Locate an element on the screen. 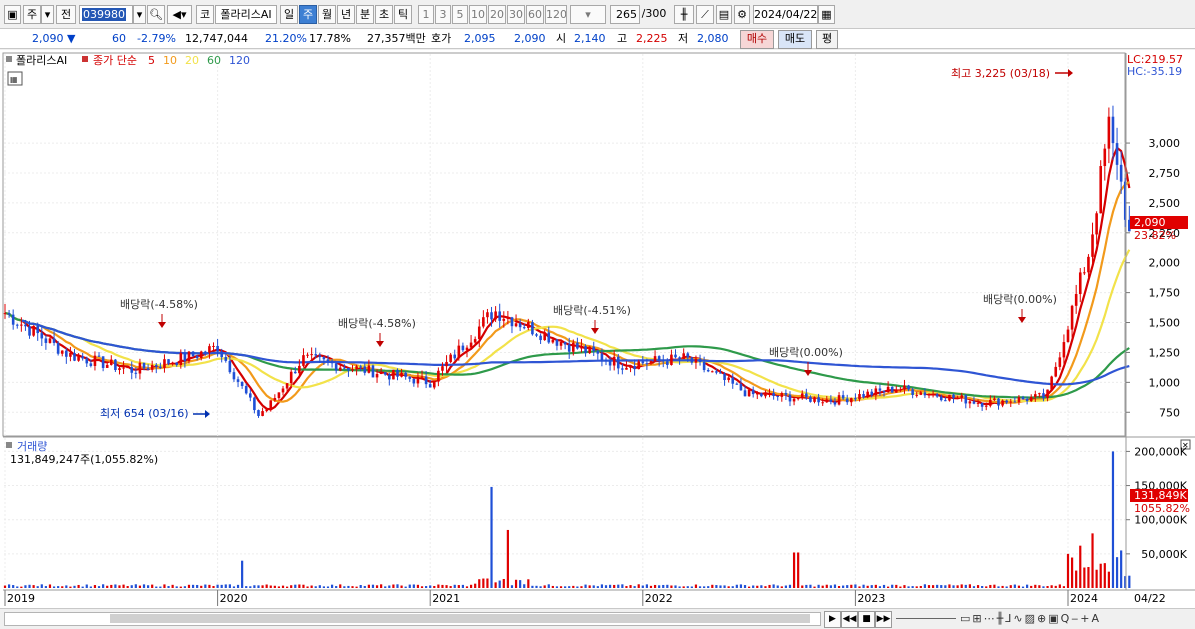  zoom-slider is located at coordinates (926, 618).